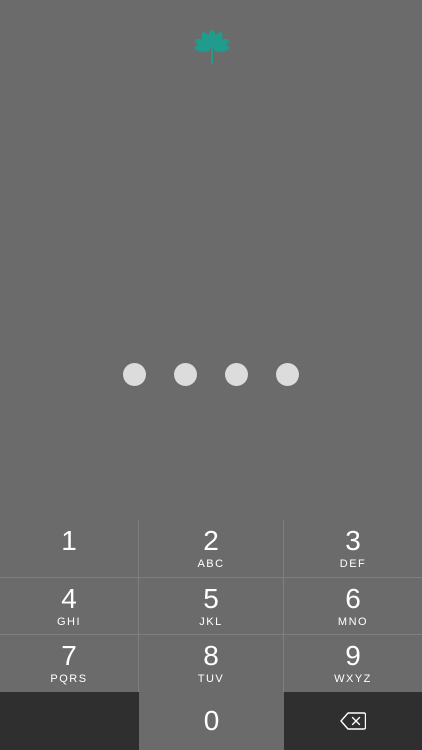  Describe the element at coordinates (211, 564) in the screenshot. I see `key-letters: ABC` at that location.